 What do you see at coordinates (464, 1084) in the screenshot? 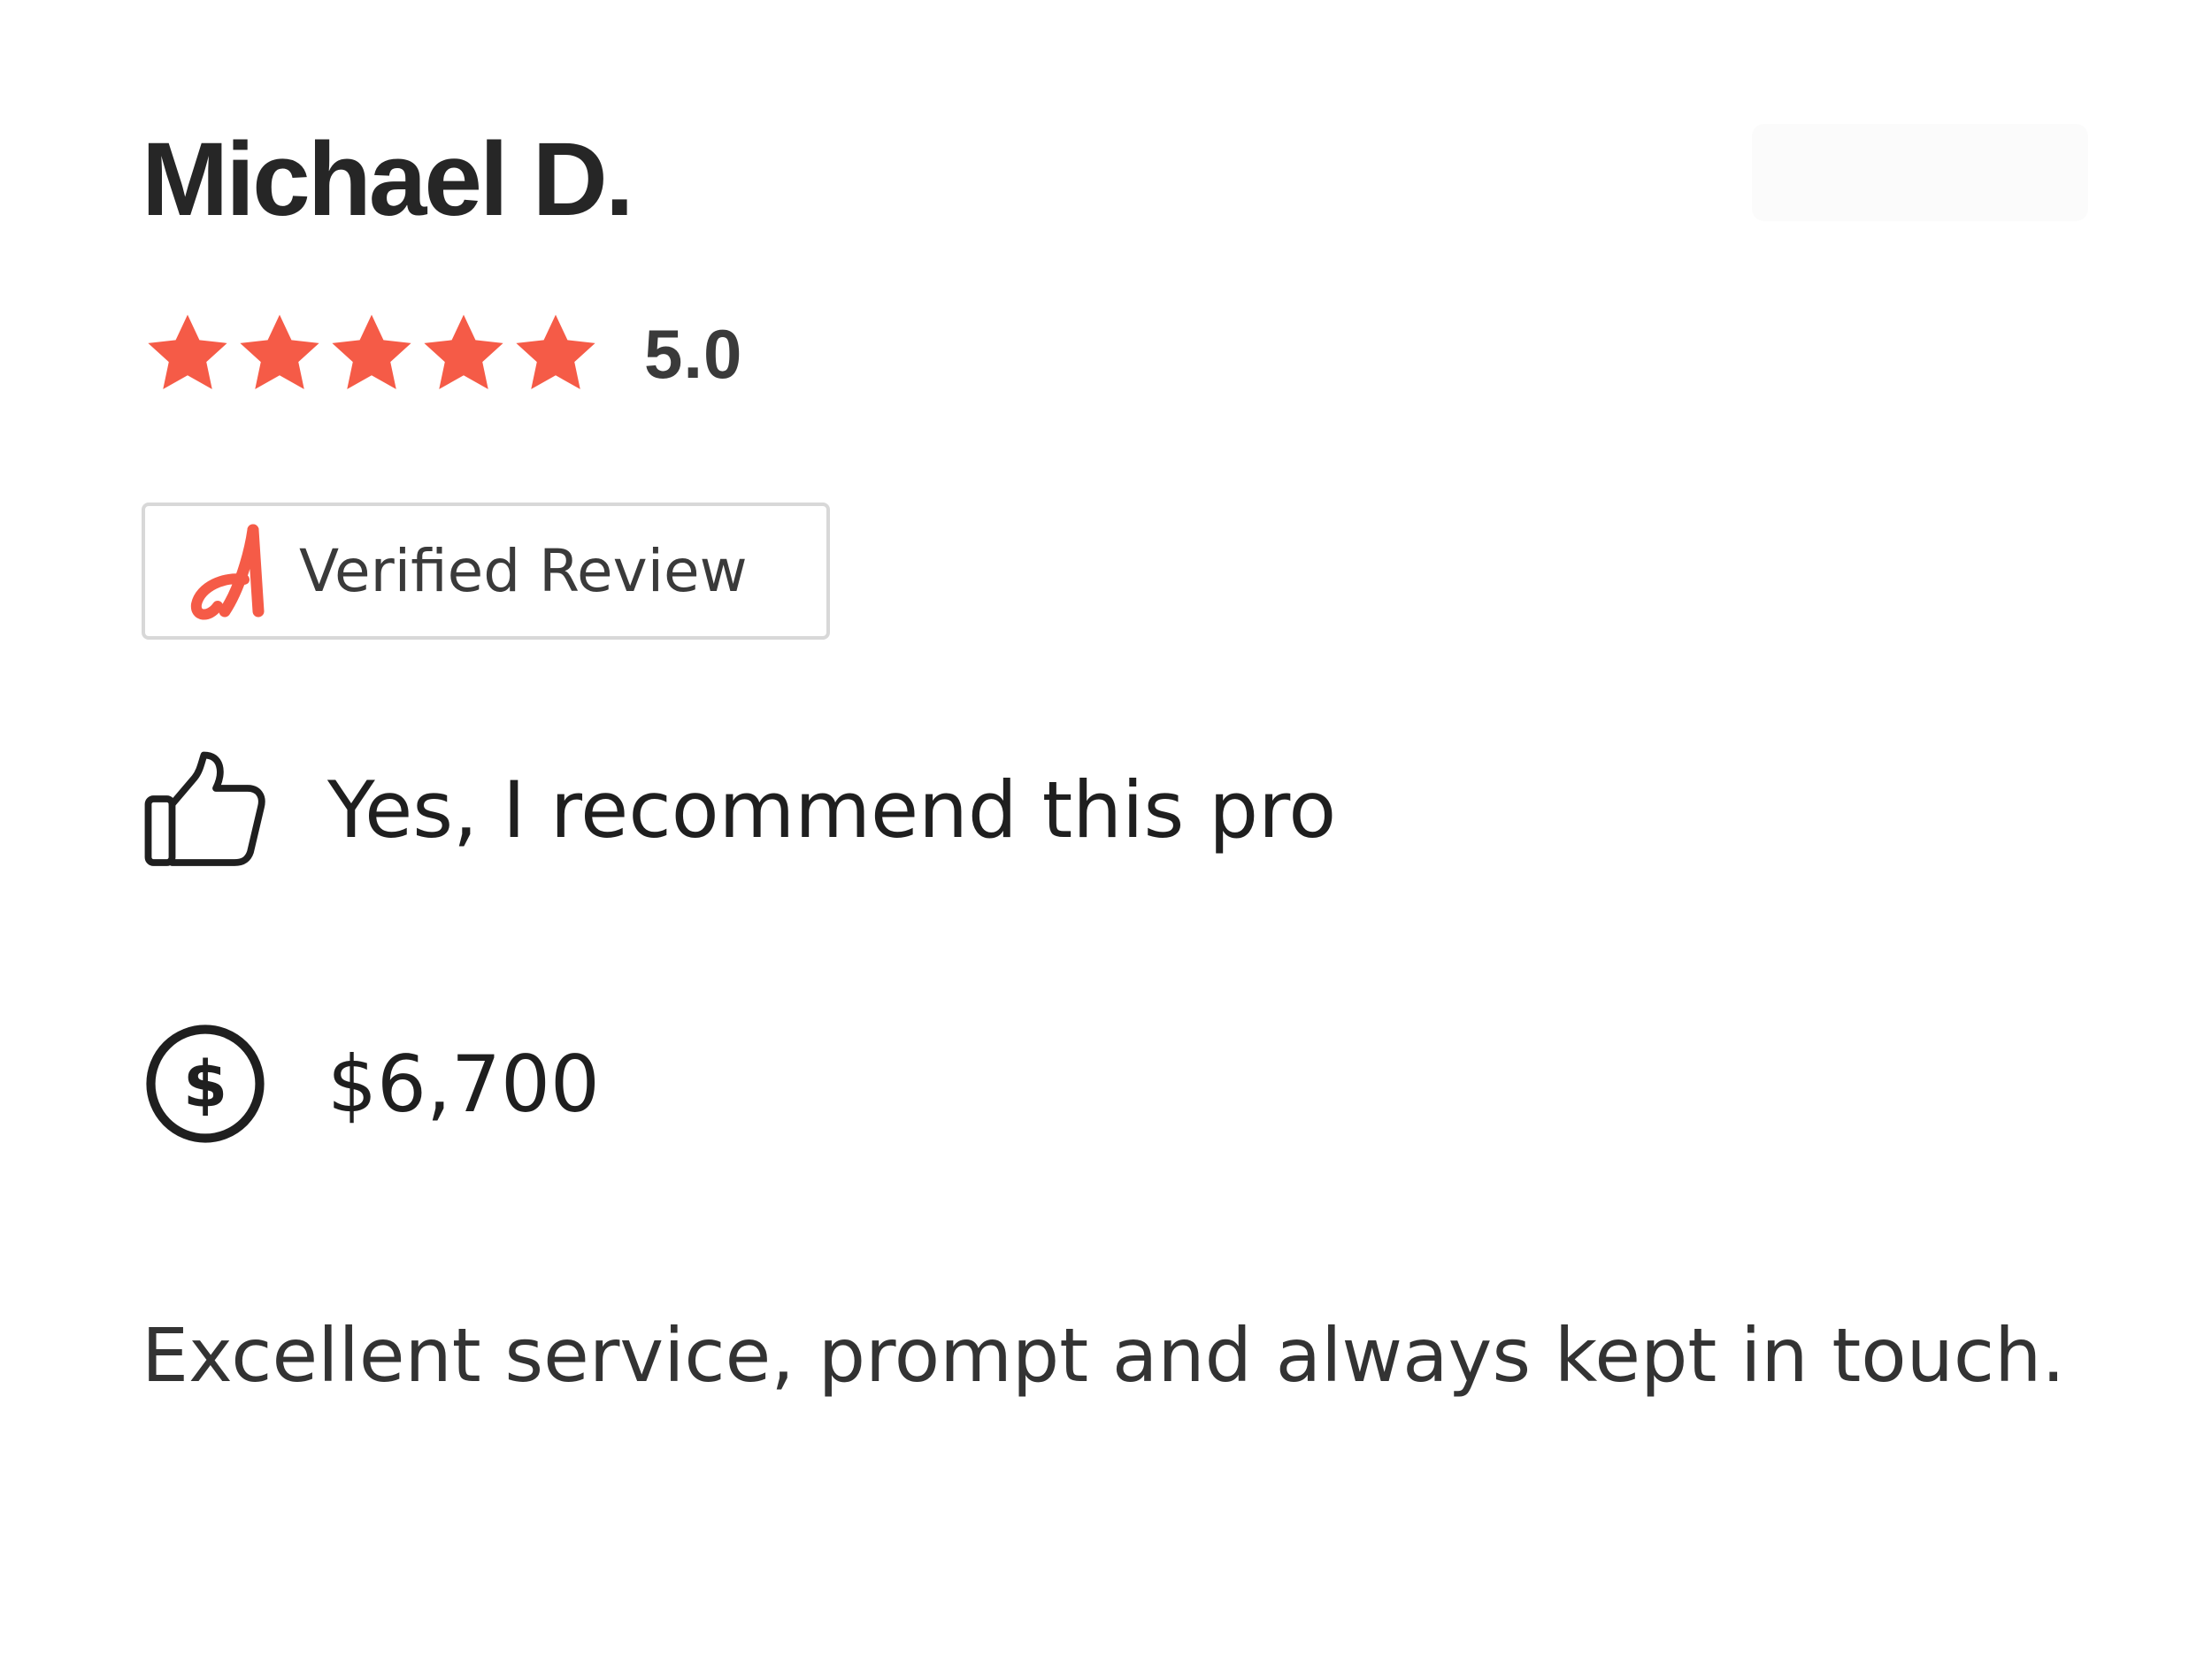
I see `cost-text: $6,700` at bounding box center [464, 1084].